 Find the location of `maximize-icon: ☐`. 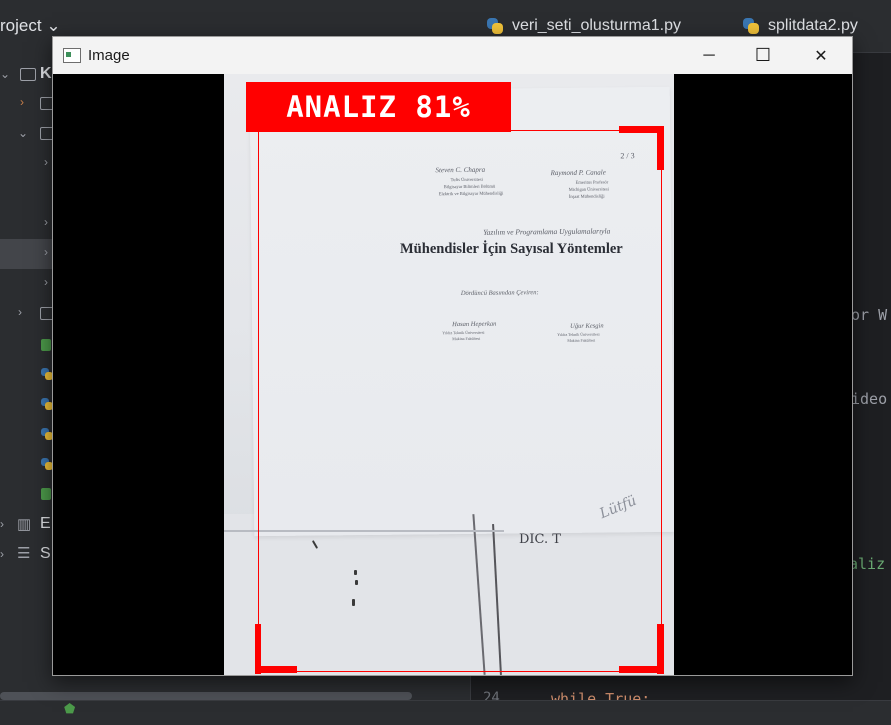

maximize-icon: ☐ is located at coordinates (763, 55).